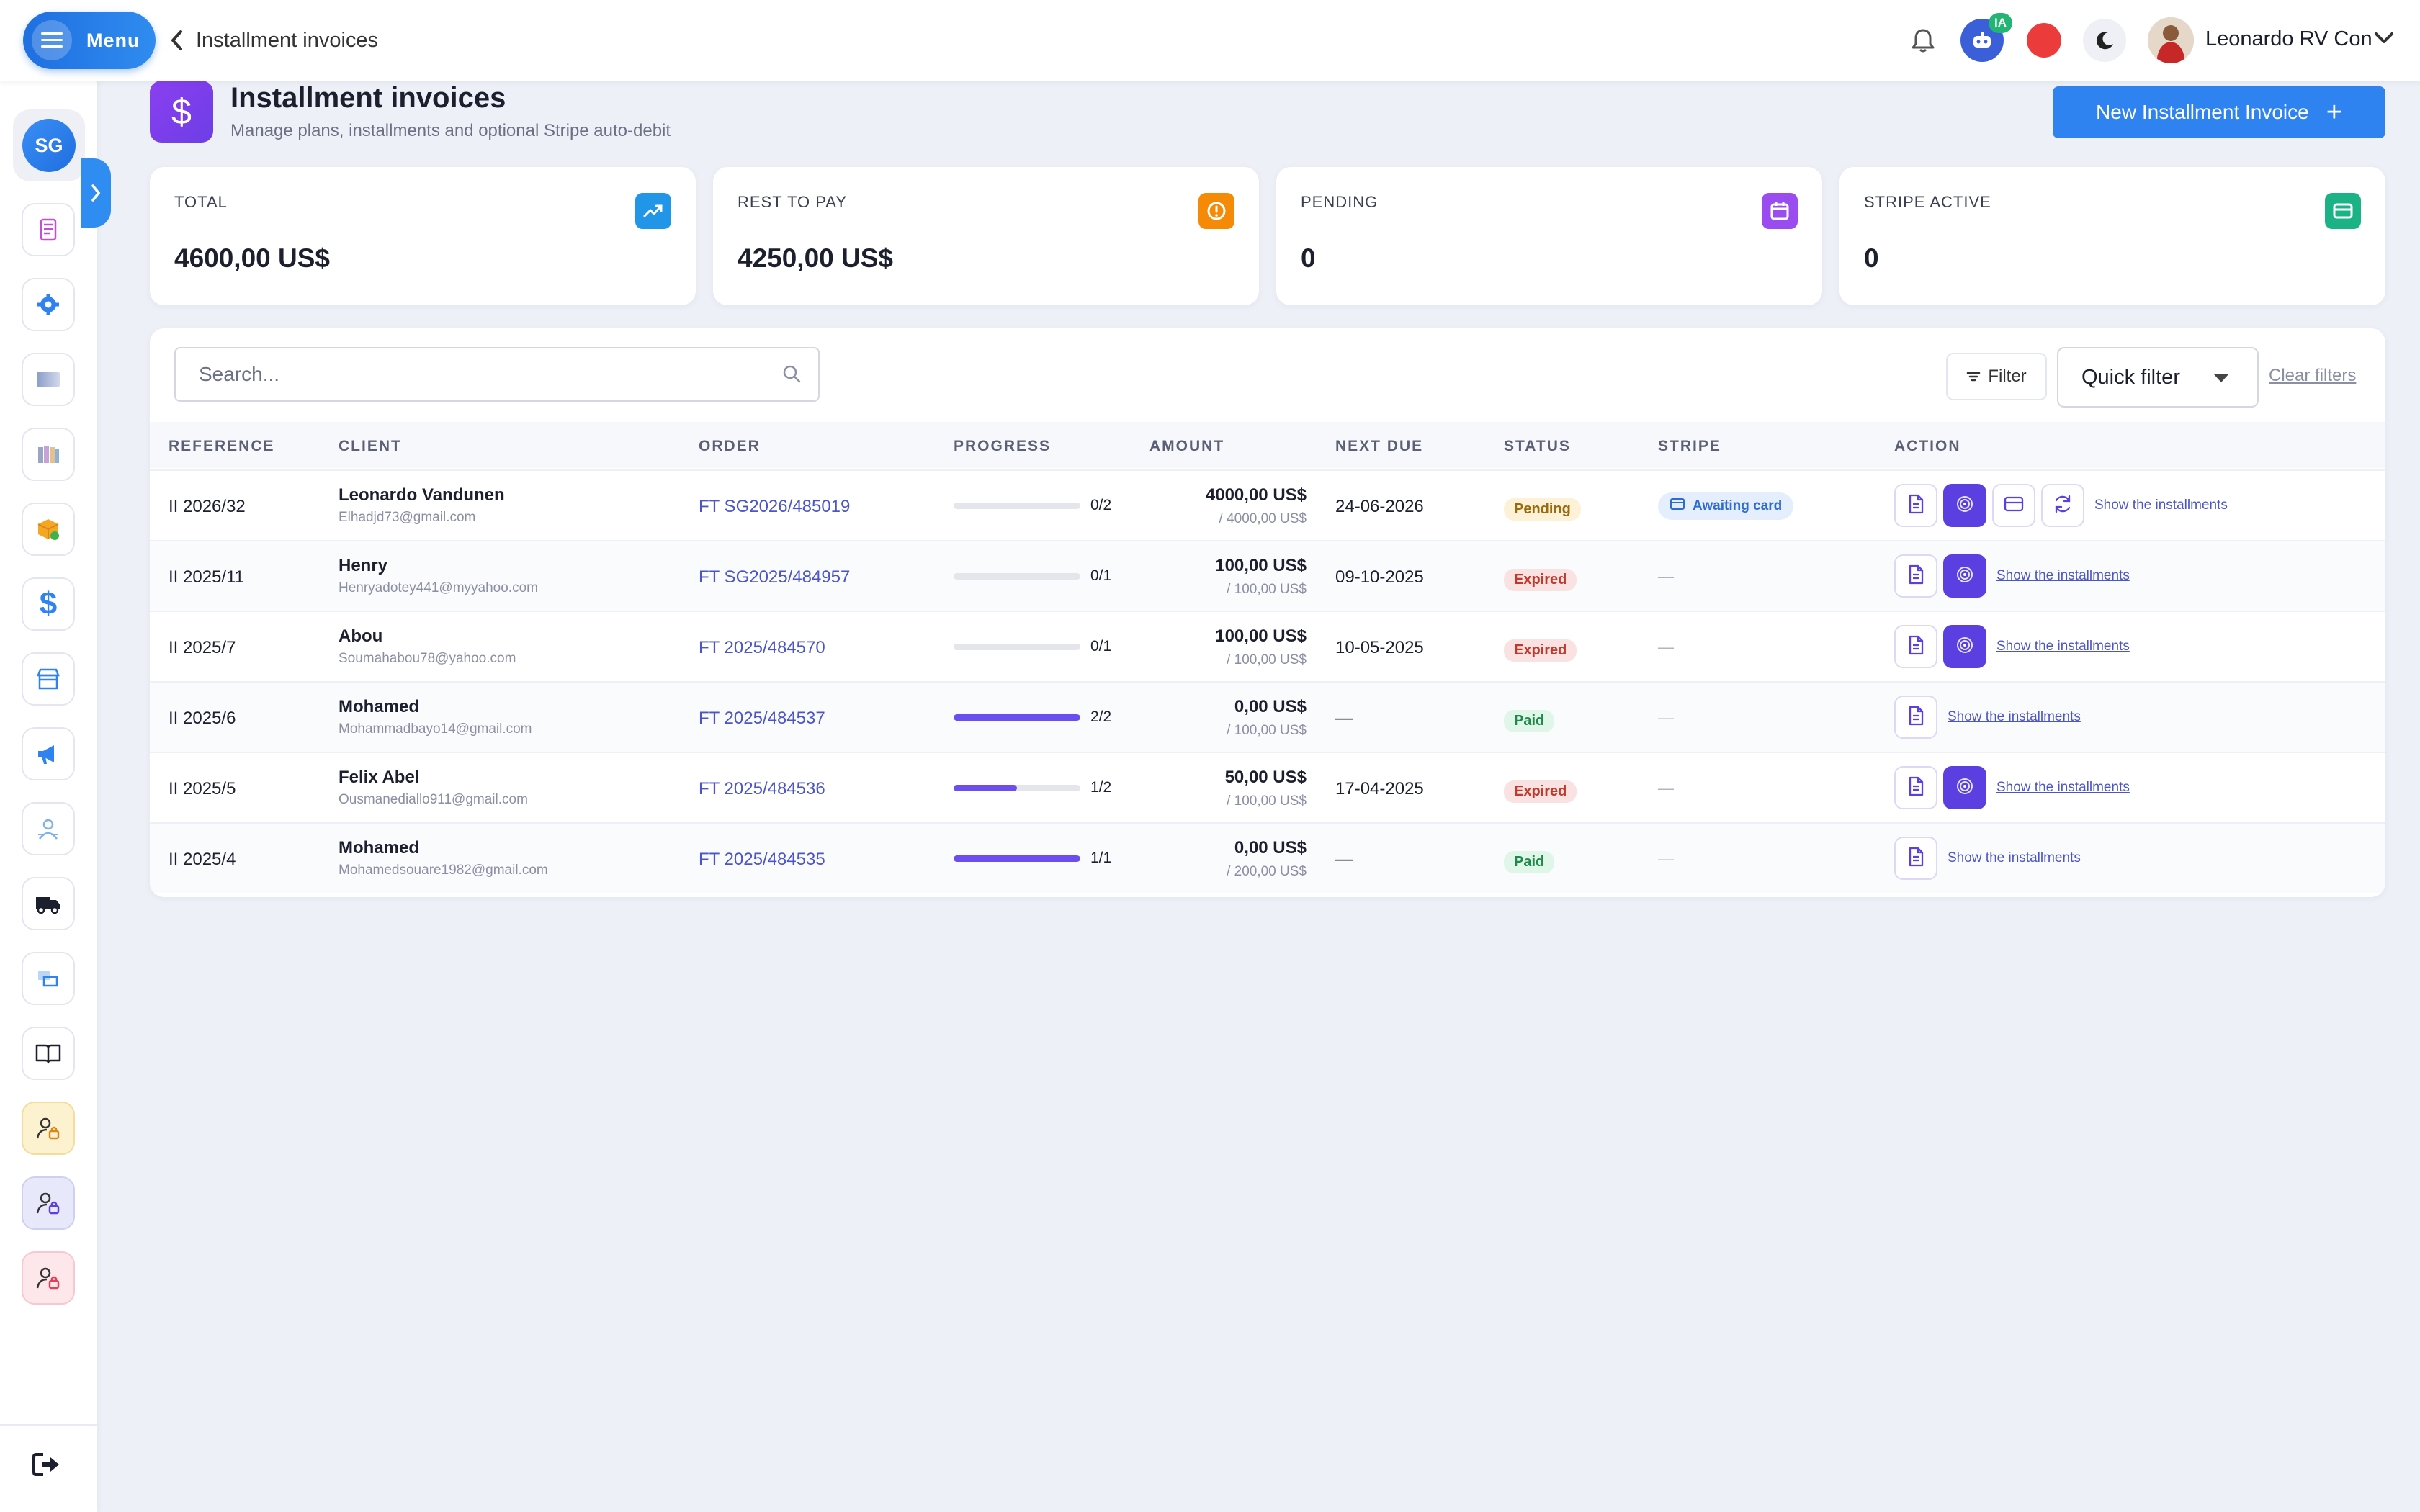 This screenshot has width=2420, height=1512. Describe the element at coordinates (47, 1466) in the screenshot. I see `logout-icon` at that location.